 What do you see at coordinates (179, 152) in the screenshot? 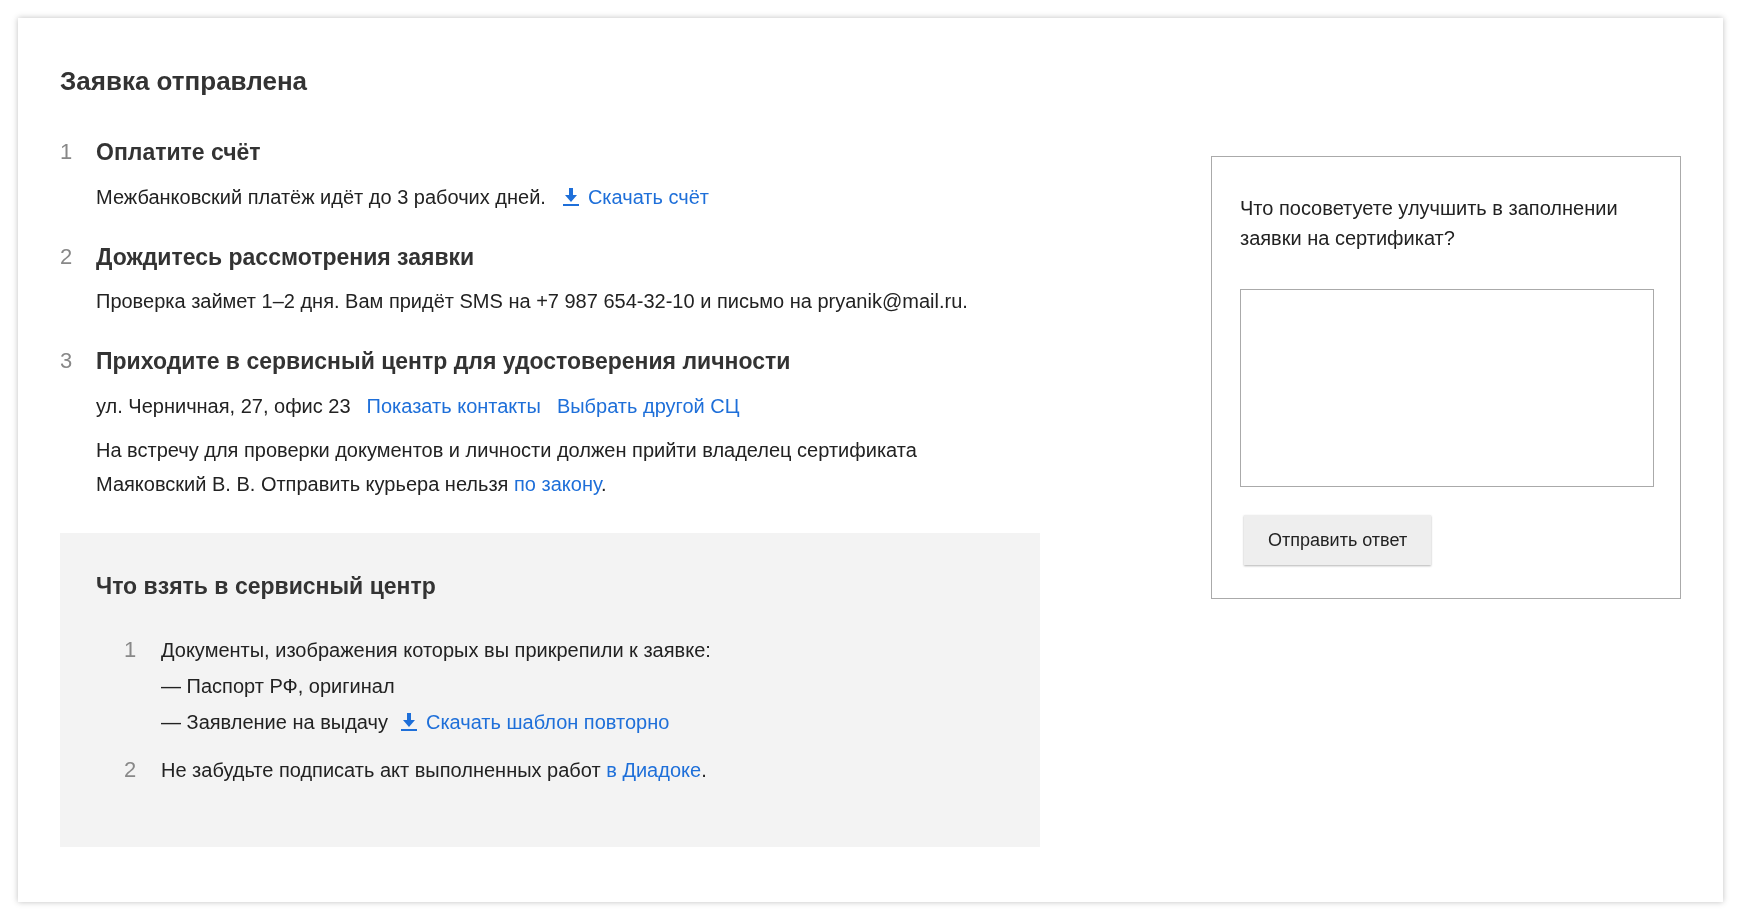
I see `step-title: Оплатите счёт` at bounding box center [179, 152].